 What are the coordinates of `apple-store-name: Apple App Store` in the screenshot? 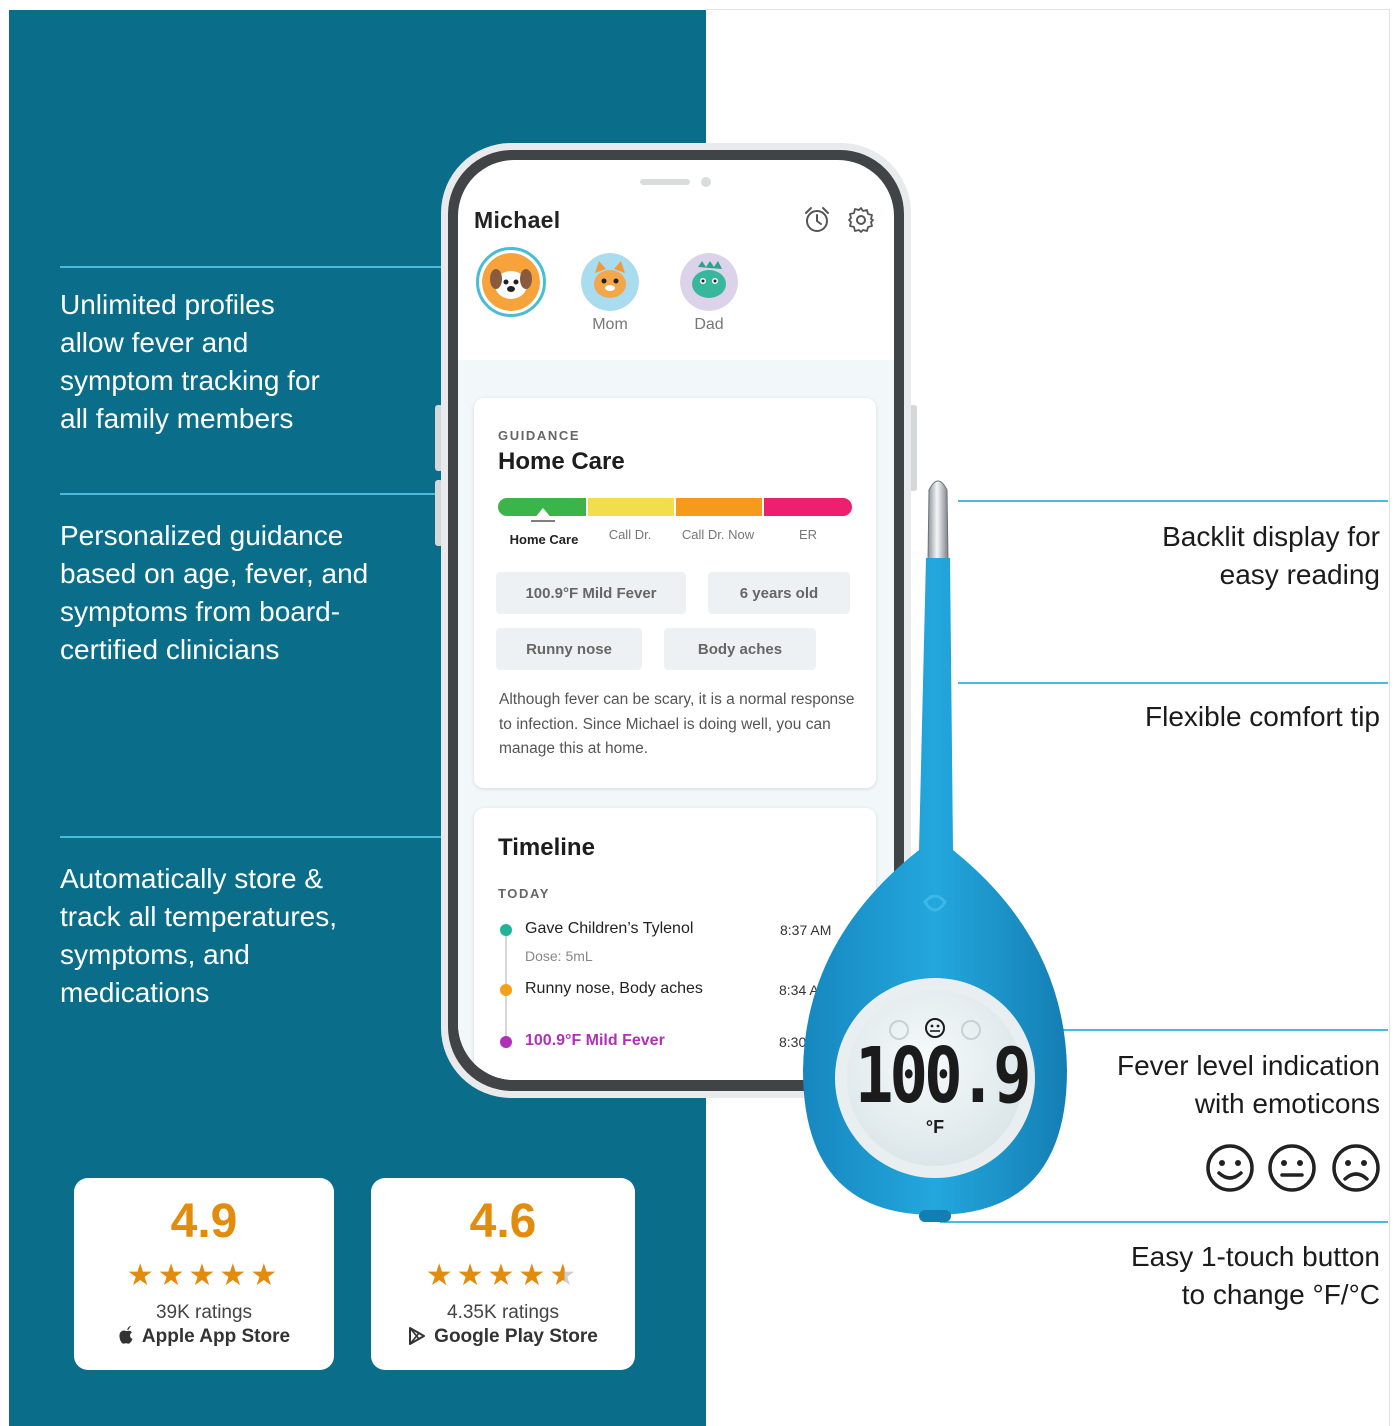 It's located at (216, 1336).